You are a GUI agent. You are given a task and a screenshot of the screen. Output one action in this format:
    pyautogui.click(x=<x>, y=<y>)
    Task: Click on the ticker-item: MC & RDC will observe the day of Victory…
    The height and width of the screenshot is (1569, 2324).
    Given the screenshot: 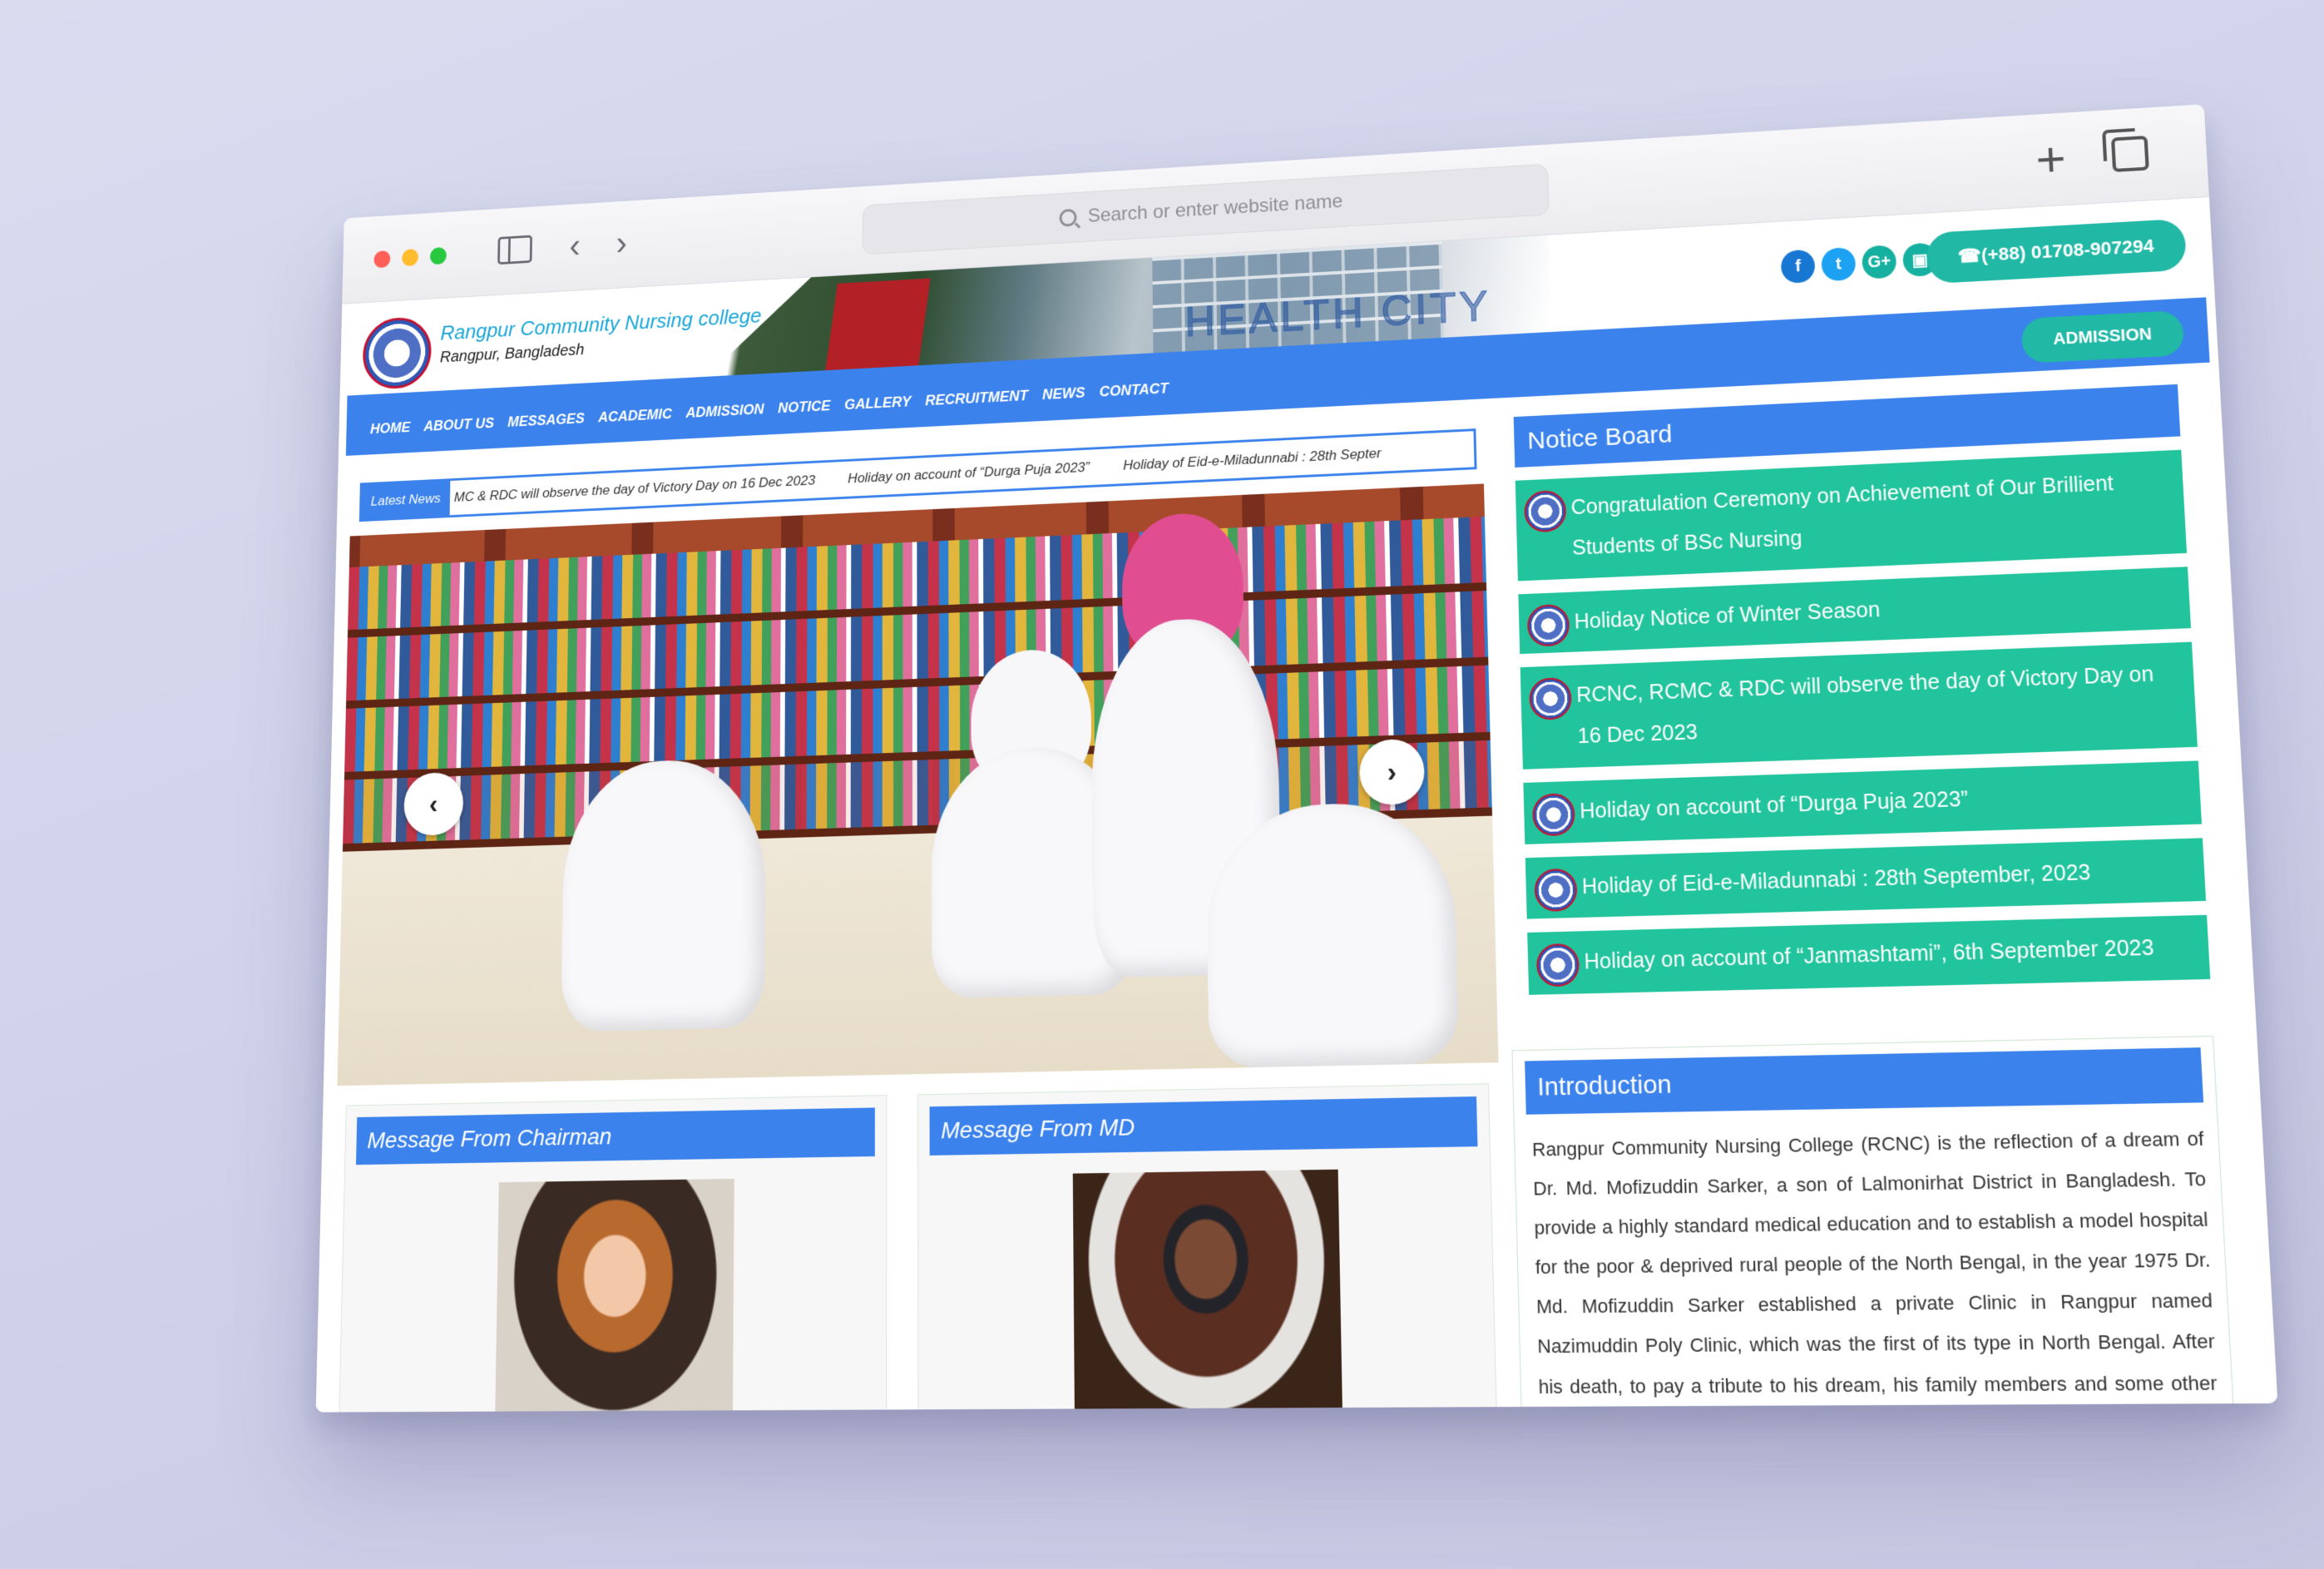 What is the action you would take?
    pyautogui.click(x=634, y=489)
    